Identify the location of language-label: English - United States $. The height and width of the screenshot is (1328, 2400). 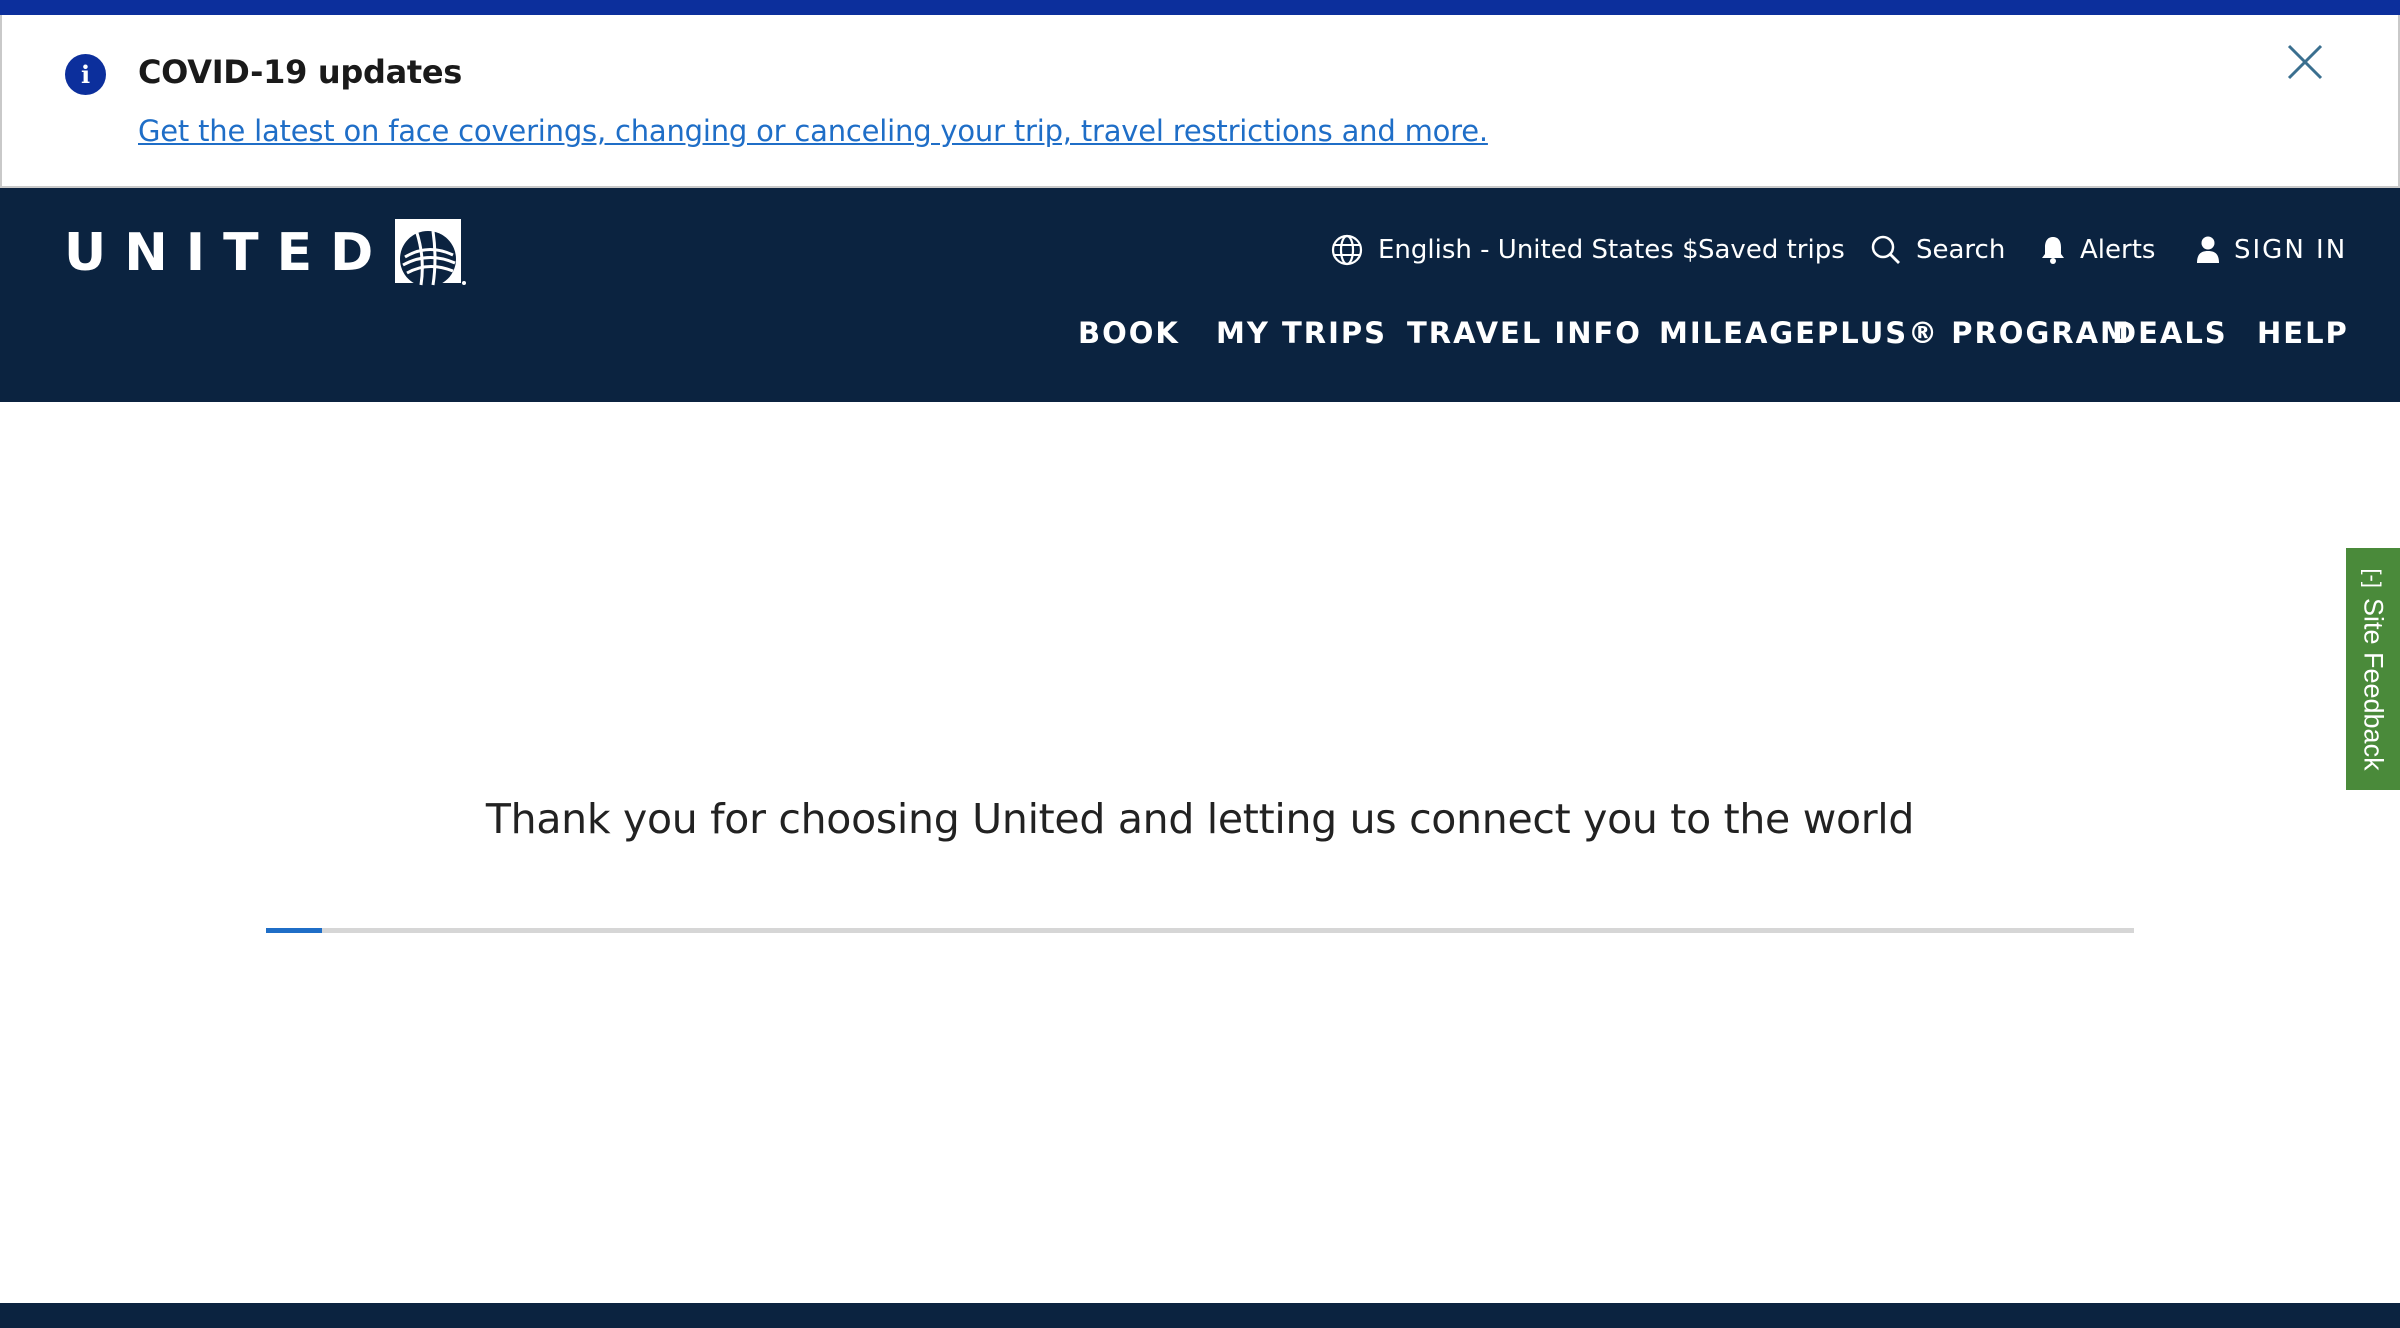
(1538, 250).